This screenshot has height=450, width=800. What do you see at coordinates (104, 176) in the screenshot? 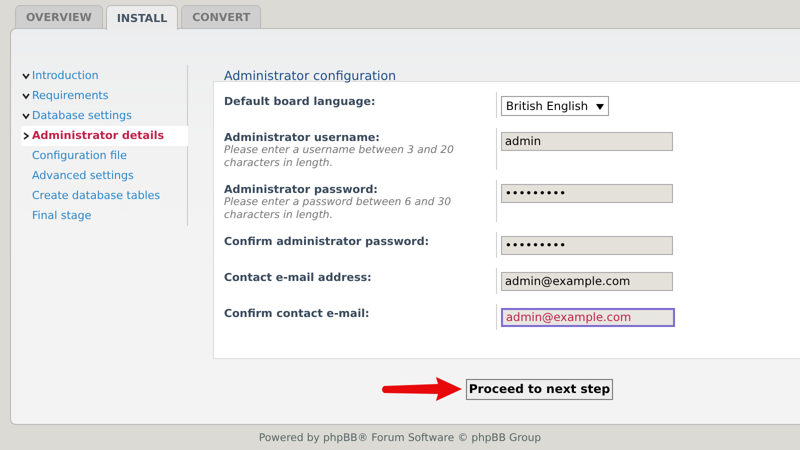
I see `step-link: Advanced settings` at bounding box center [104, 176].